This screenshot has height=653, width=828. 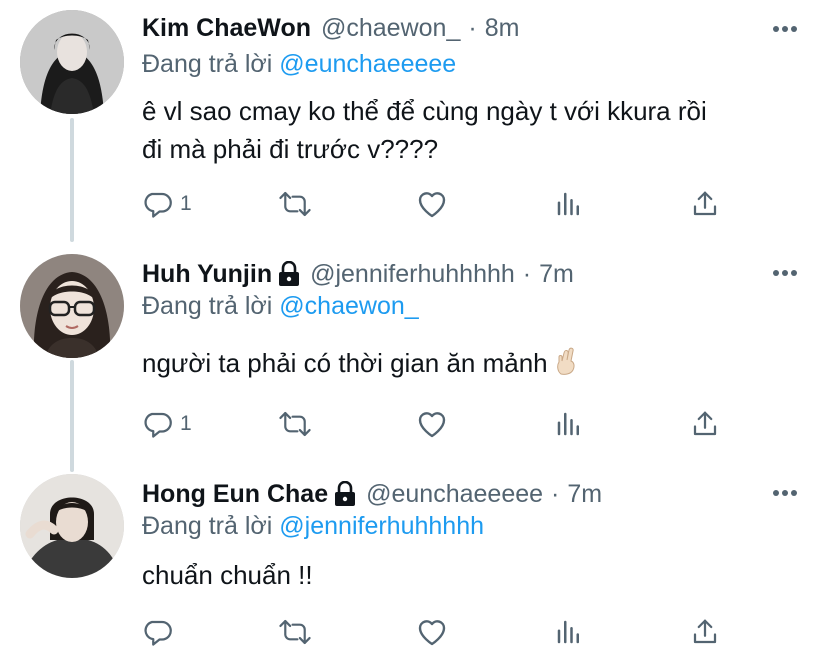 I want to click on tweet-text: người ta phải có thời gian ăn mảnh, so click(x=472, y=364).